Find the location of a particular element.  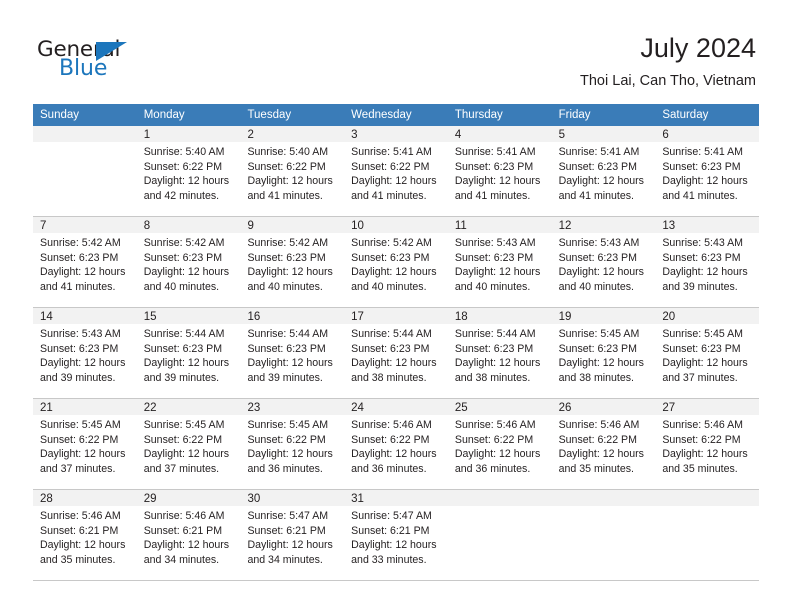

day-number-14: 14 is located at coordinates (85, 316).